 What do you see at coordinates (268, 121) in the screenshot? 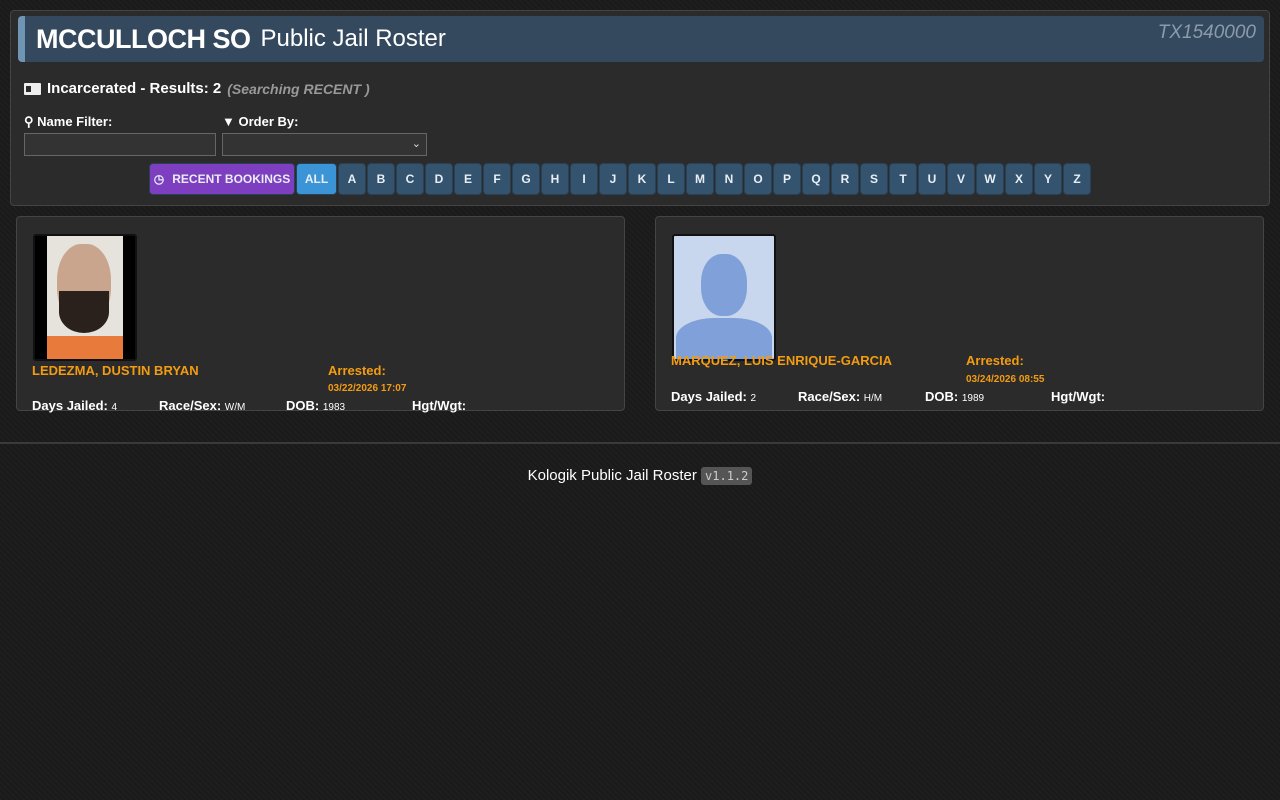
I see `order-by-text: Order By:` at bounding box center [268, 121].